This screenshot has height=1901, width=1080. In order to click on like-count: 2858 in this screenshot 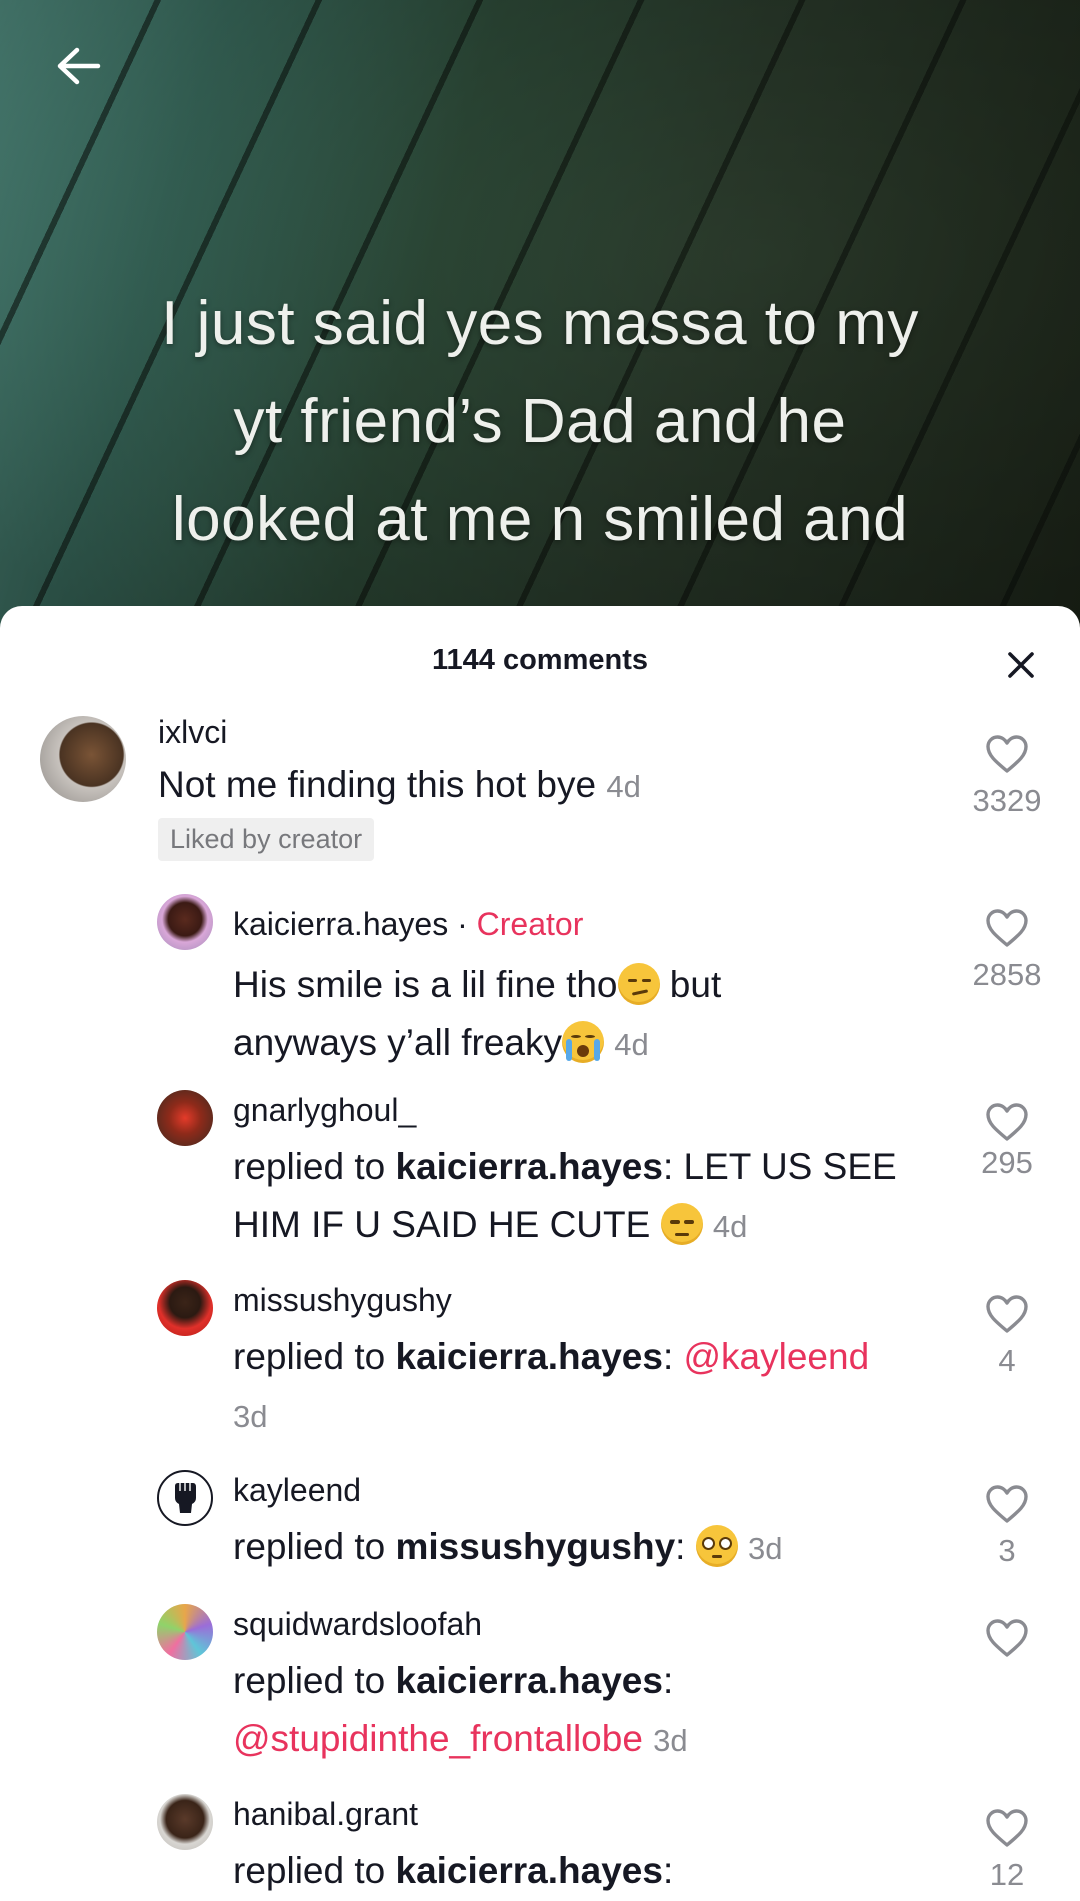, I will do `click(1007, 974)`.